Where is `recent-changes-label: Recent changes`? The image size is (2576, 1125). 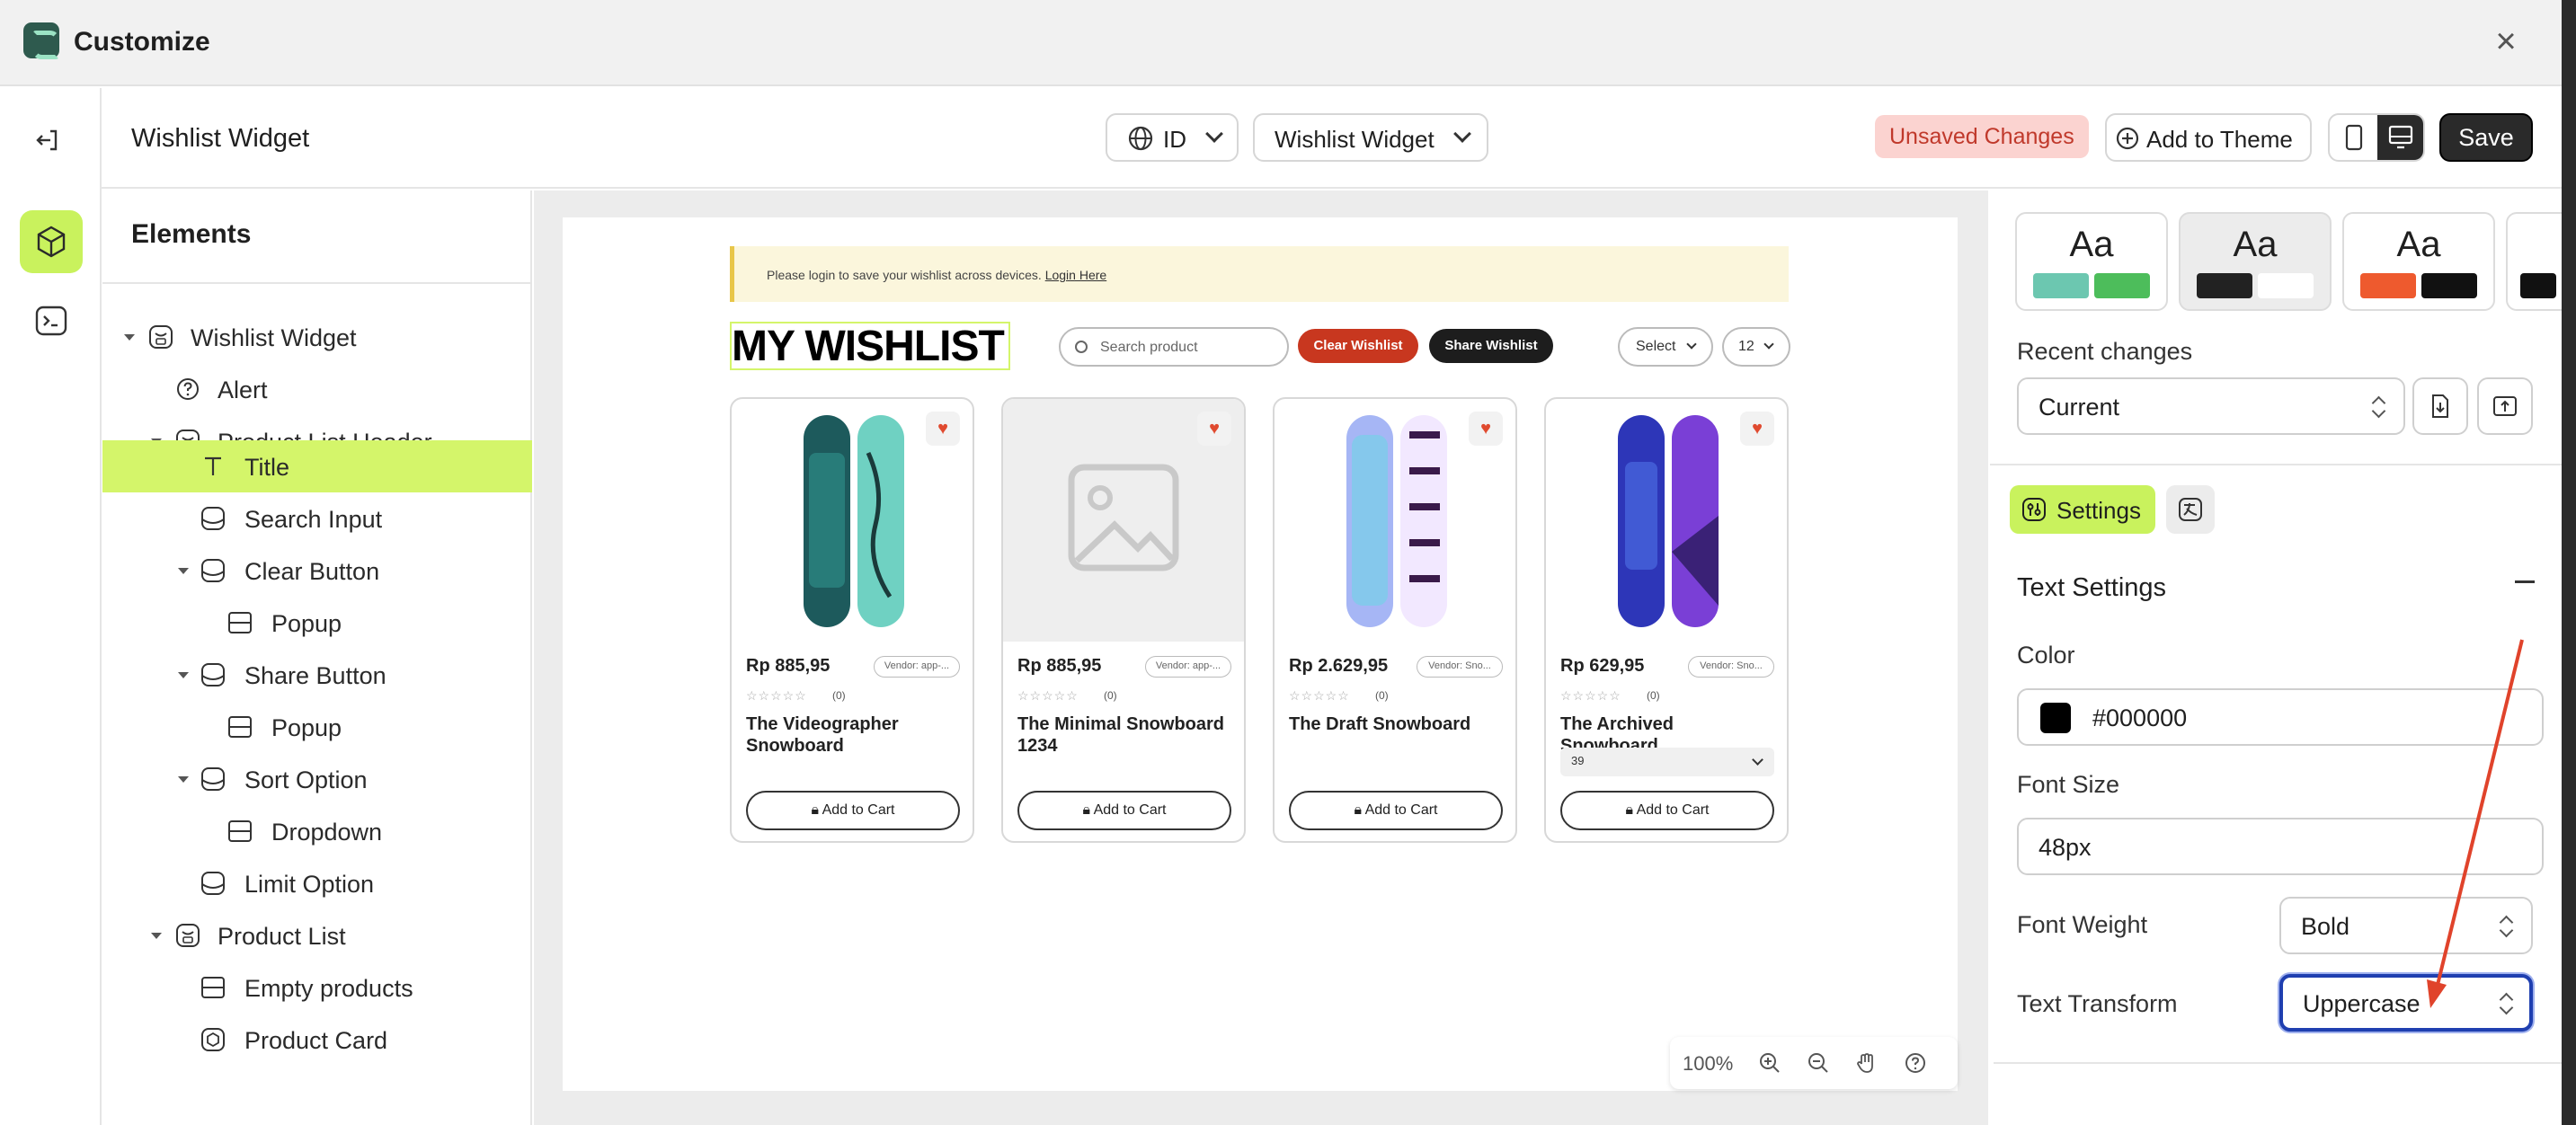 recent-changes-label: Recent changes is located at coordinates (2105, 351).